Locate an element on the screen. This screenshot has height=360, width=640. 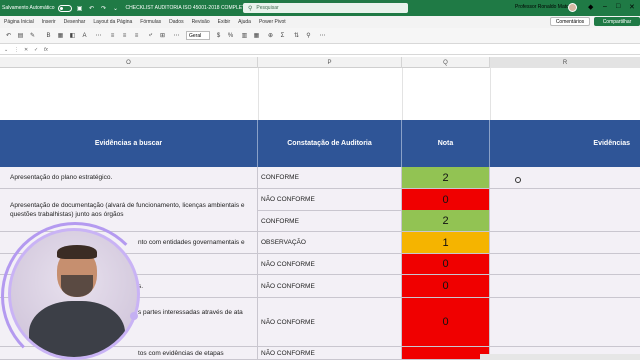
tab-power-pivot: Power Pivot is located at coordinates (272, 22).